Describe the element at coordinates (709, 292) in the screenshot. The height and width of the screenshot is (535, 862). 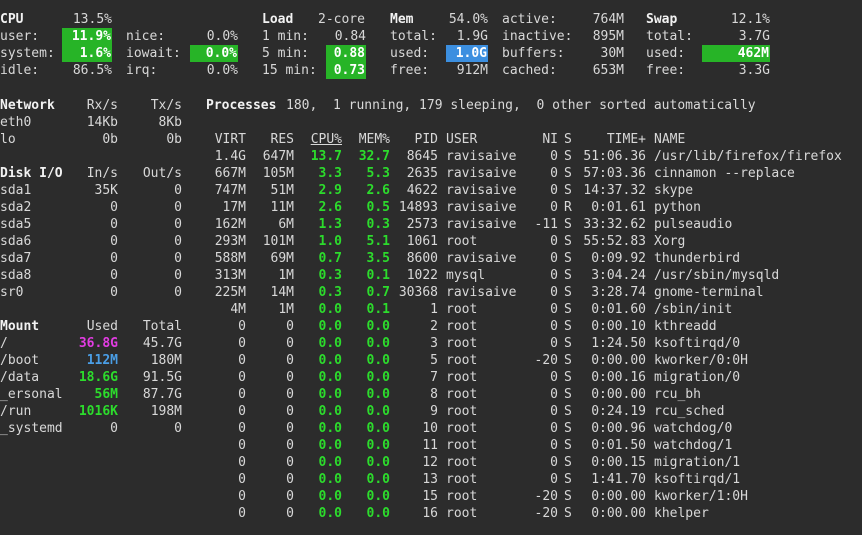
I see `process-command: gnome-terminal` at that location.